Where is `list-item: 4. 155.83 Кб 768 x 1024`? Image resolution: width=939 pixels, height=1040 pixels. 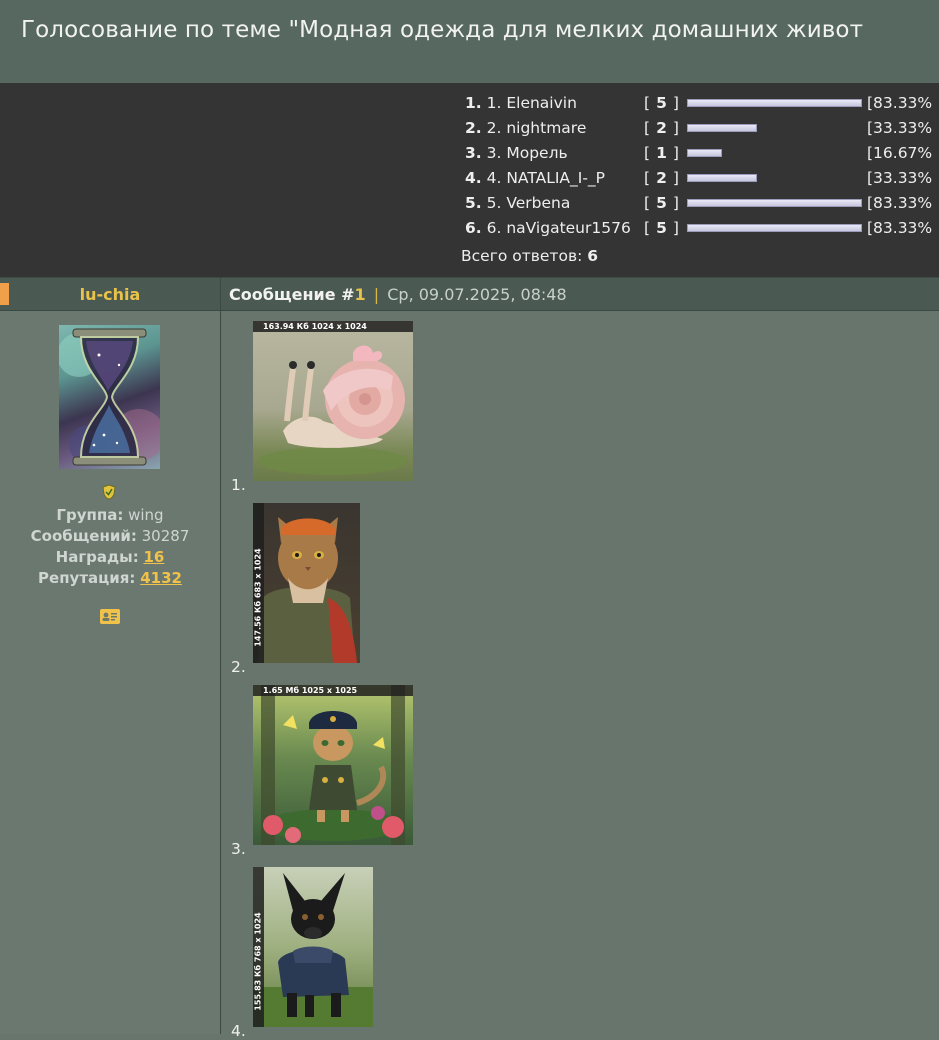
list-item: 4. 155.83 Кб 768 x 1024 is located at coordinates (331, 953).